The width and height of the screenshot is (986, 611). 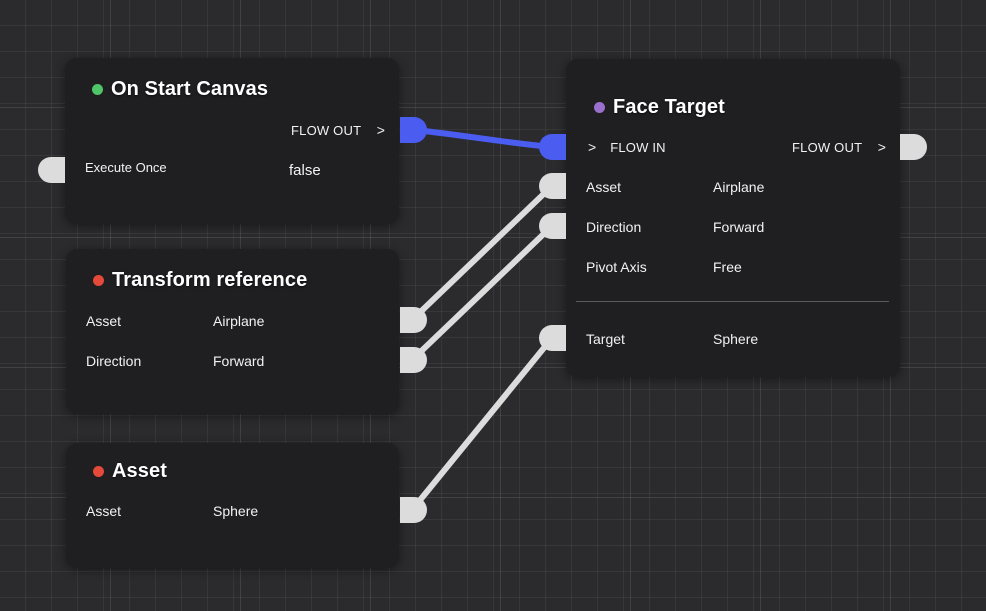 I want to click on input-port-direction, so click(x=552, y=226).